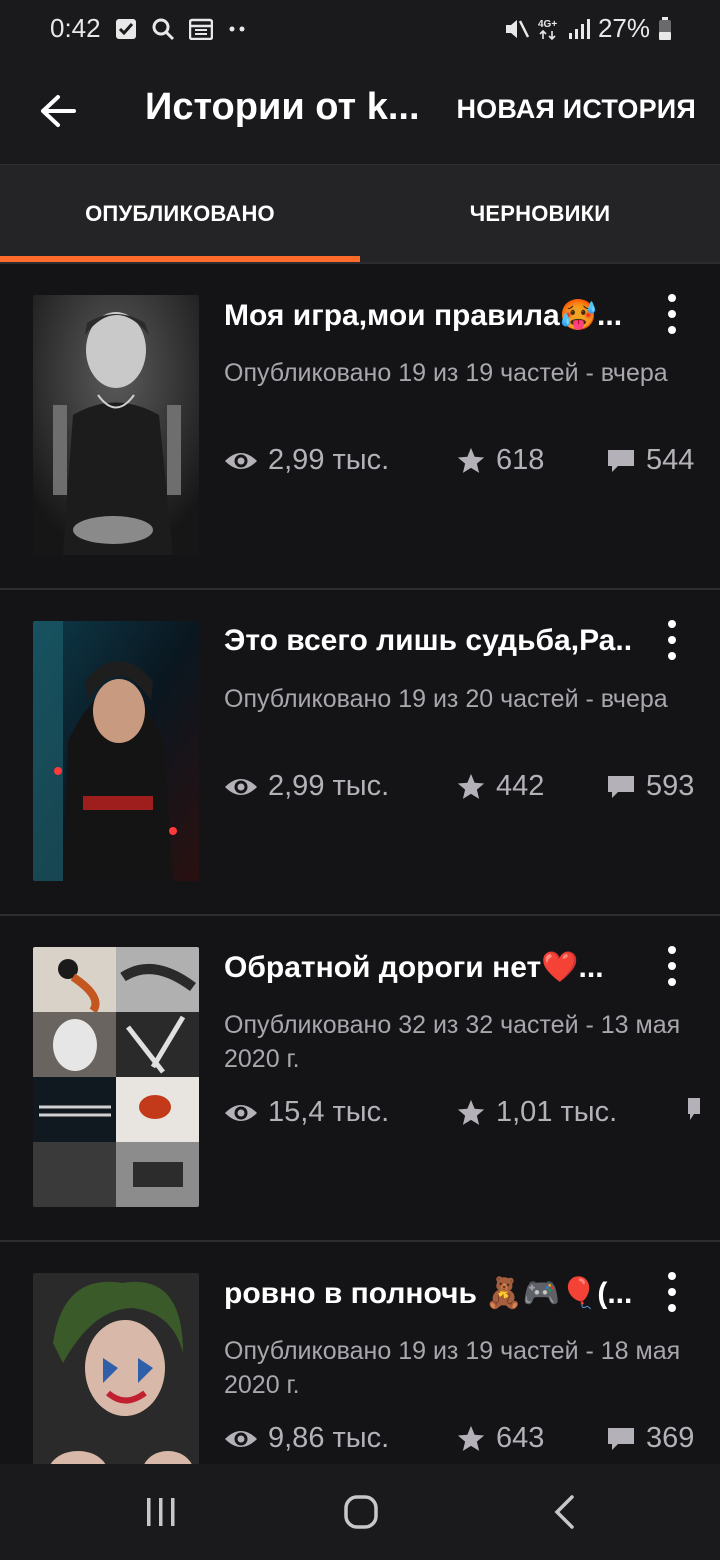 This screenshot has width=720, height=1560. I want to click on calendar-icon, so click(200, 29).